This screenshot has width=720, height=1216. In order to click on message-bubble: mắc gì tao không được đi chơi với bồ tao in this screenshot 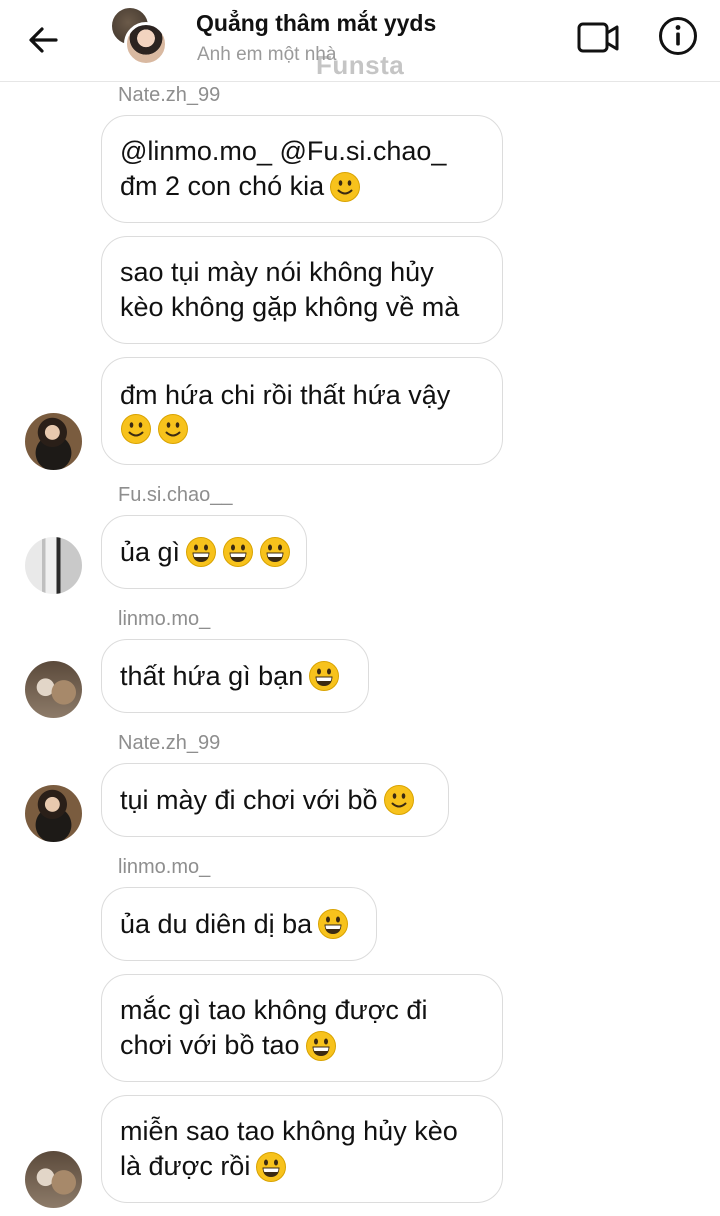, I will do `click(302, 1028)`.